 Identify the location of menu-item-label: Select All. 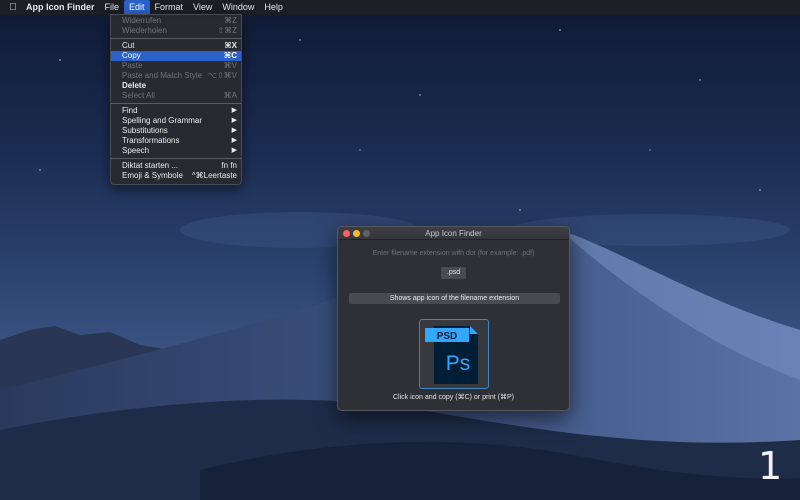
(138, 95).